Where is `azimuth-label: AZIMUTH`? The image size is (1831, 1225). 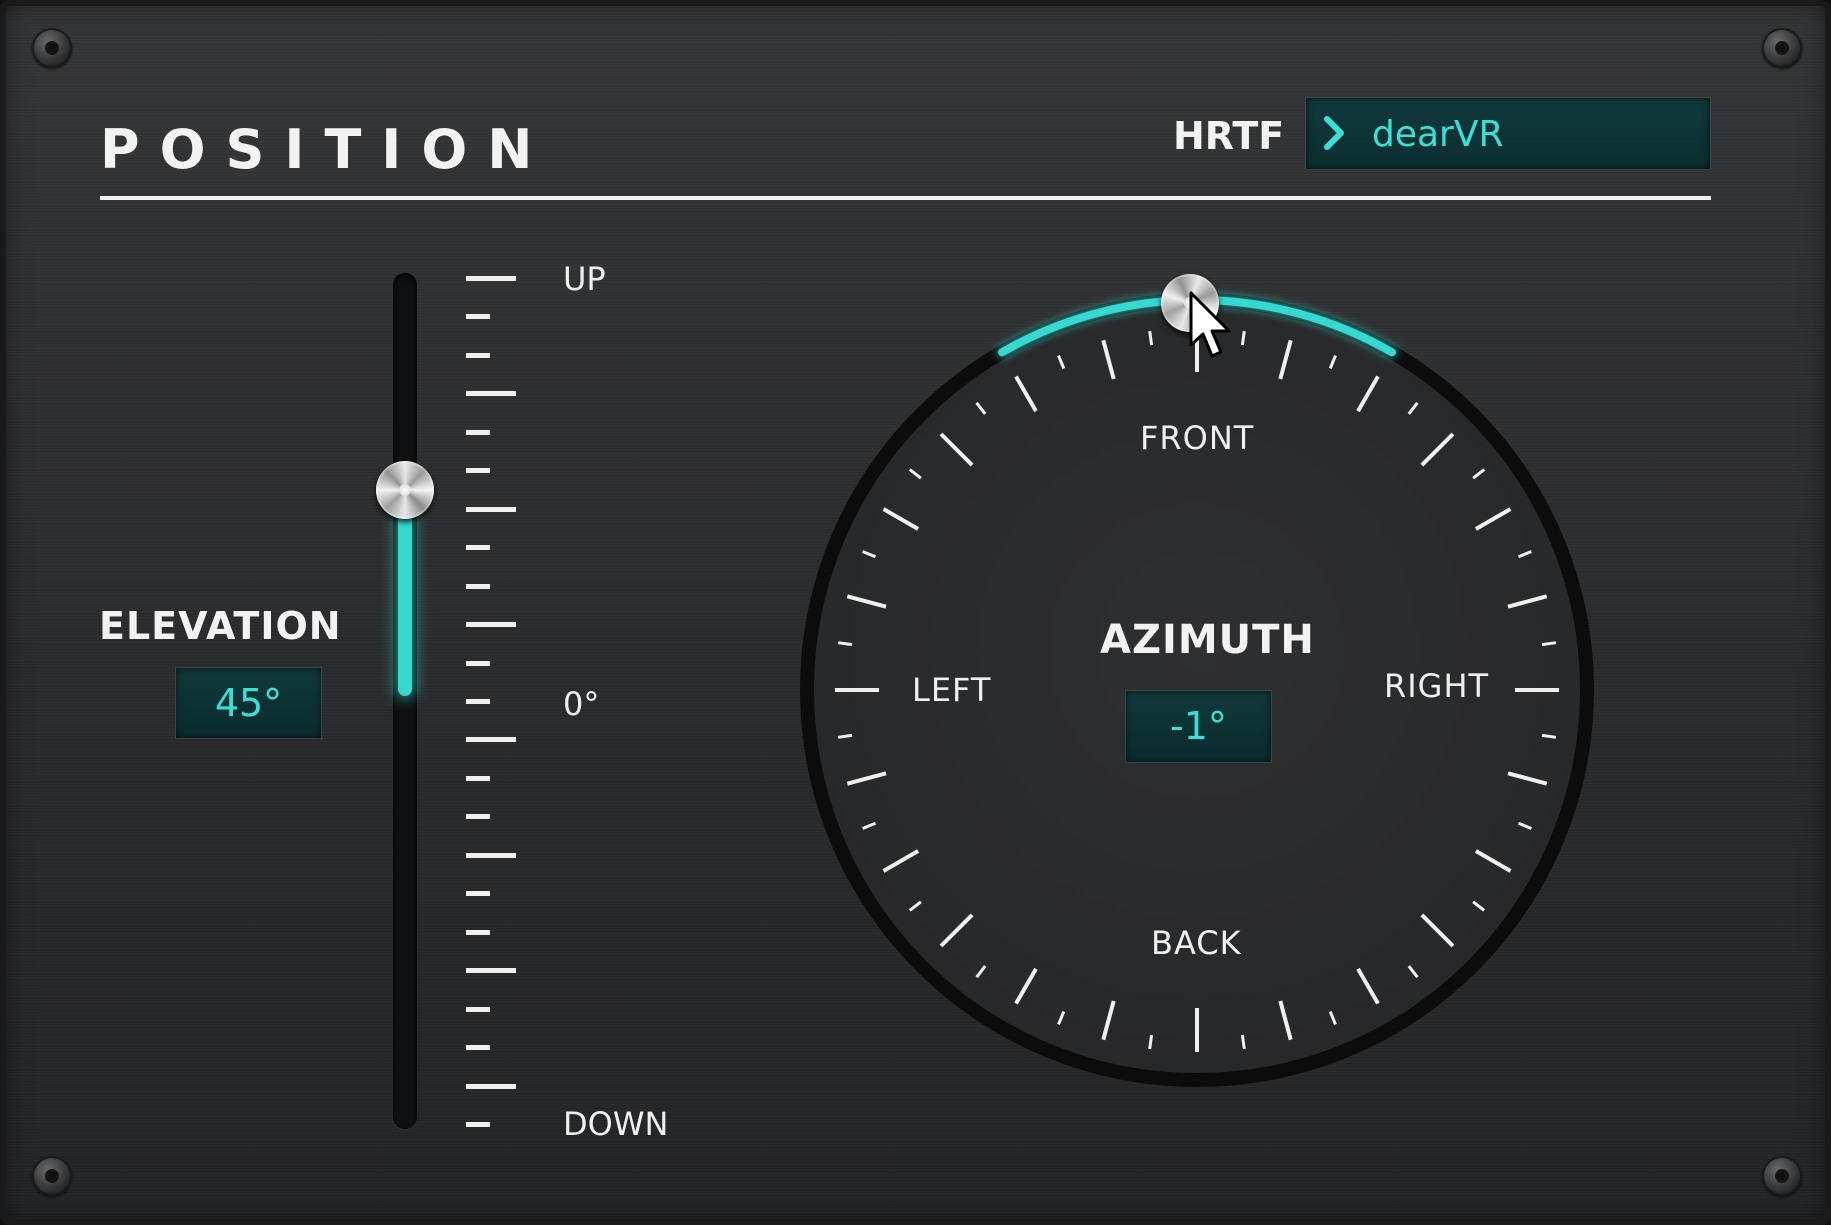
azimuth-label: AZIMUTH is located at coordinates (1207, 640).